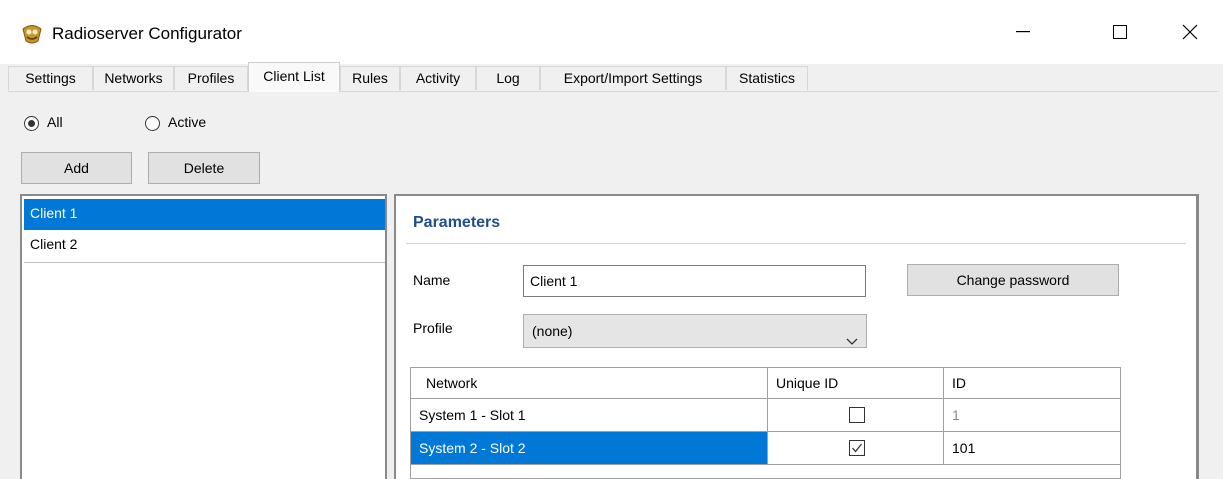  What do you see at coordinates (133, 78) in the screenshot?
I see `tab-networks: Networks` at bounding box center [133, 78].